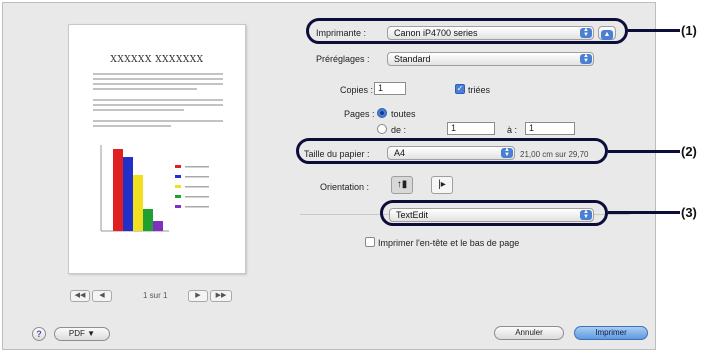  Describe the element at coordinates (479, 90) in the screenshot. I see `collated-label: triées` at that location.